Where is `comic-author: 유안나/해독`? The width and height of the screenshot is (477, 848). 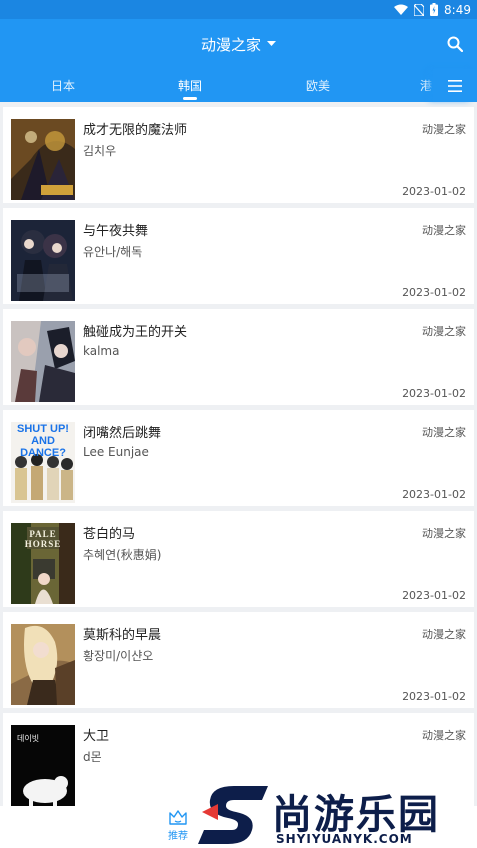 comic-author: 유안나/해독 is located at coordinates (113, 252).